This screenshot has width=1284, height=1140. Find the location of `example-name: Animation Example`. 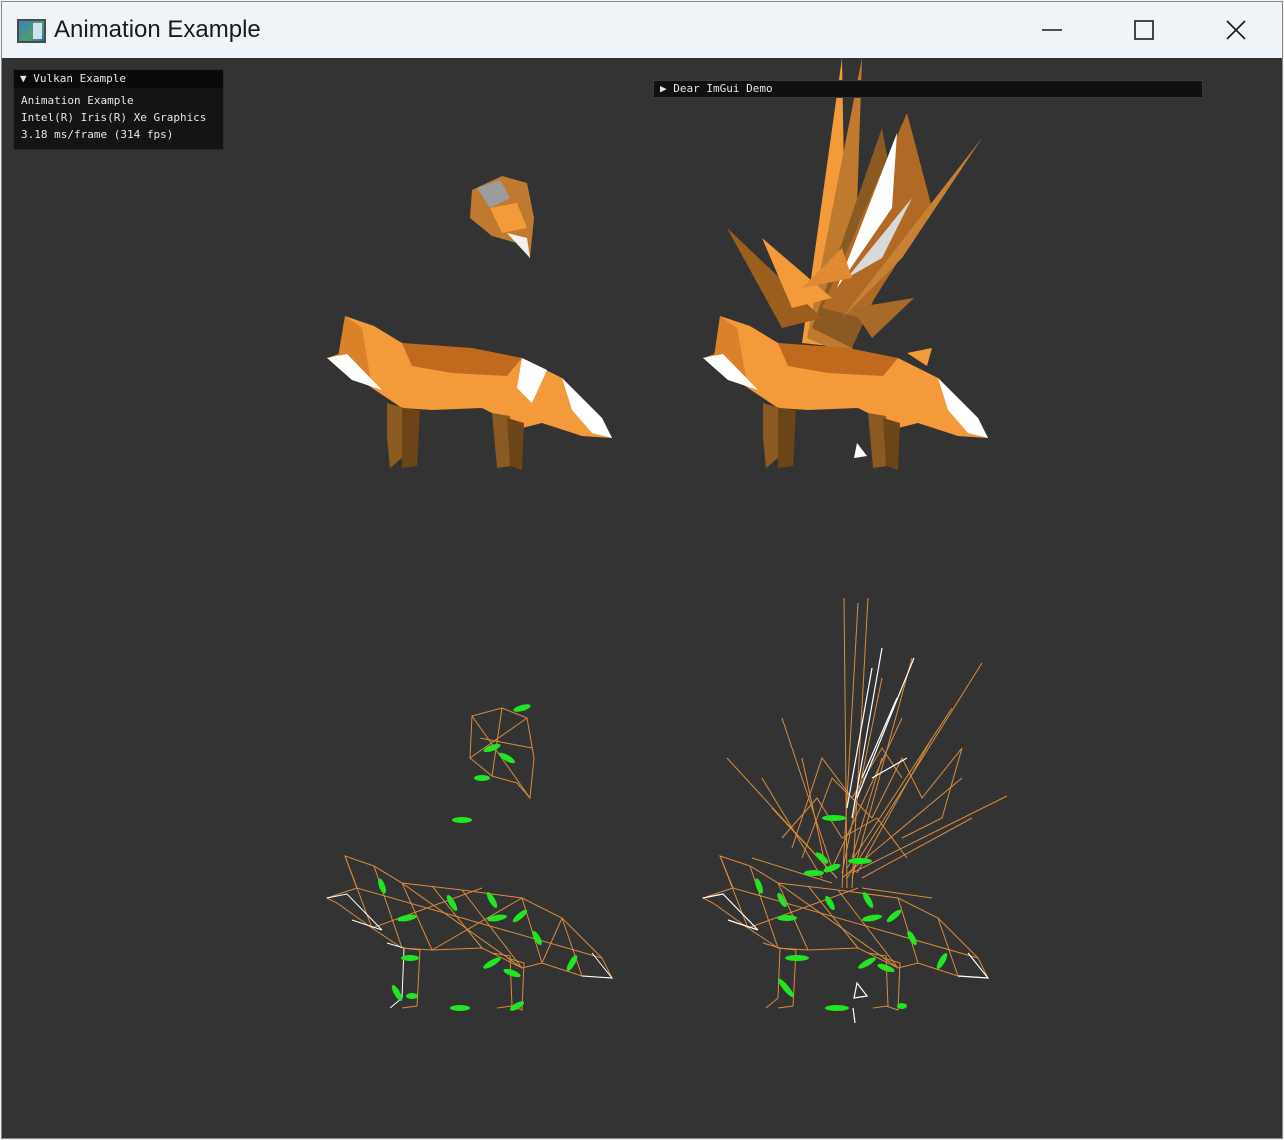

example-name: Animation Example is located at coordinates (77, 100).